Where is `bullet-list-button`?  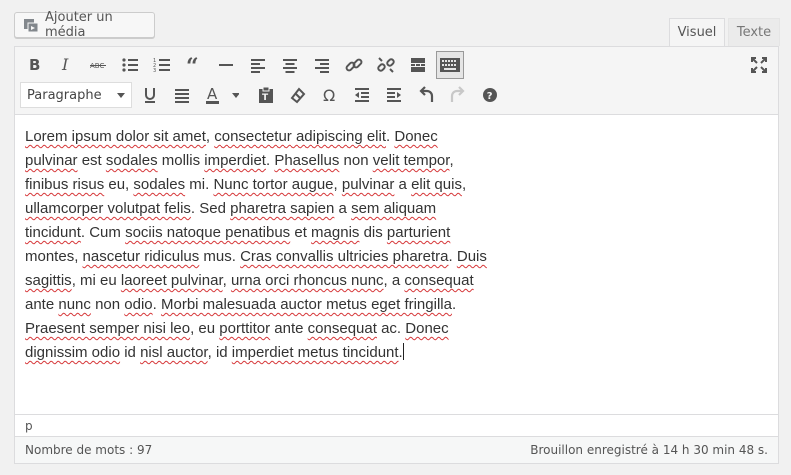 bullet-list-button is located at coordinates (130, 65).